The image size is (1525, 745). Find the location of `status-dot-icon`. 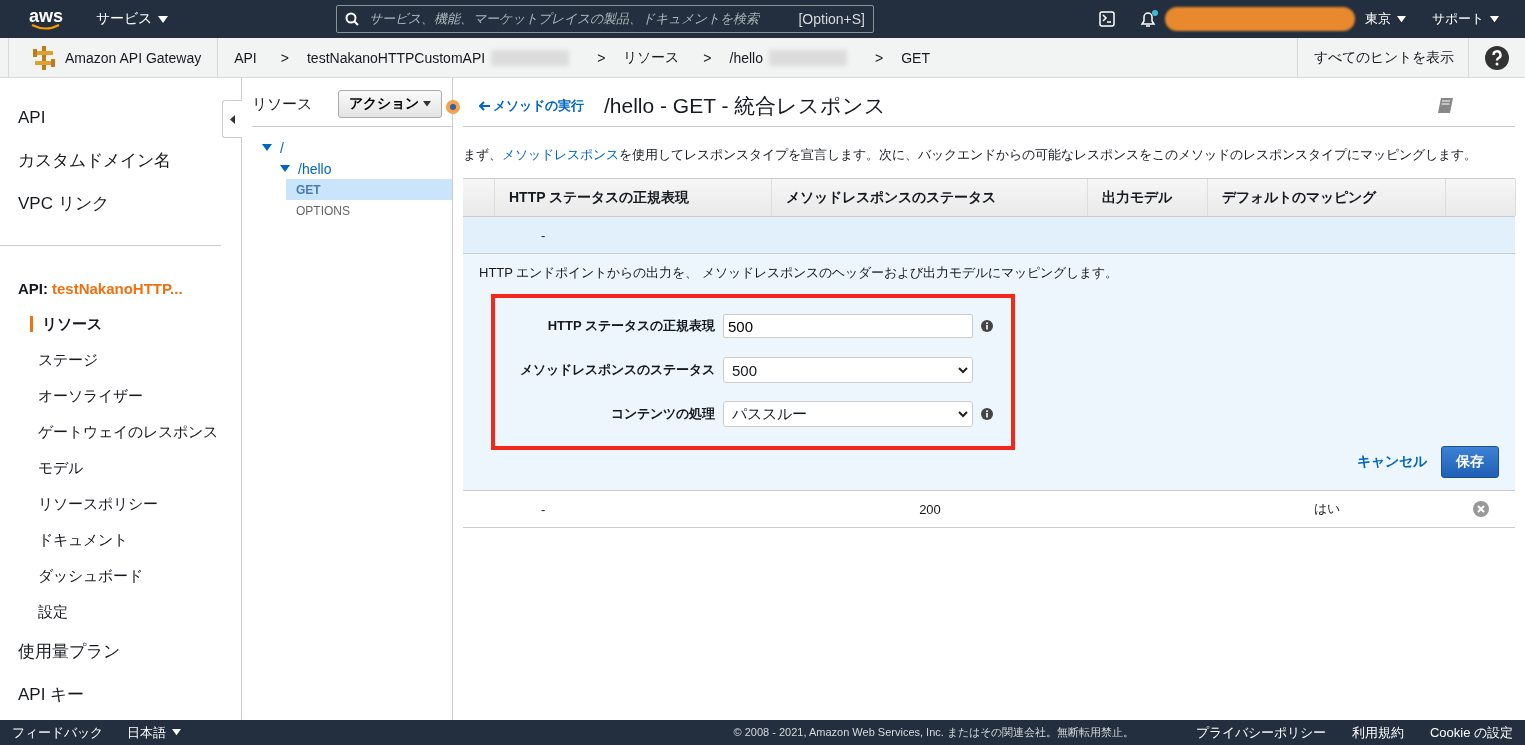

status-dot-icon is located at coordinates (453, 107).